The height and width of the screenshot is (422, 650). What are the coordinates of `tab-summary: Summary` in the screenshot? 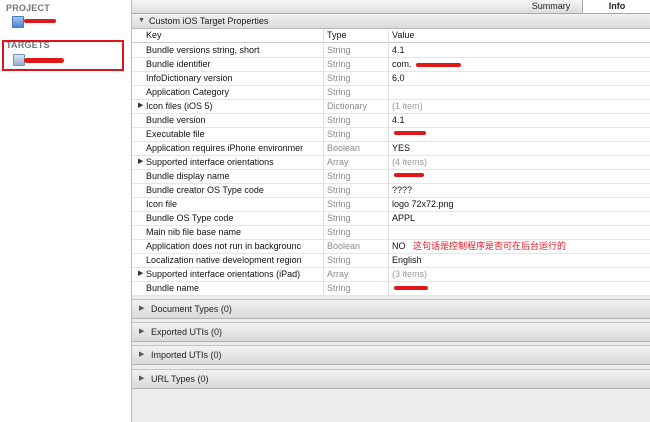 It's located at (551, 6).